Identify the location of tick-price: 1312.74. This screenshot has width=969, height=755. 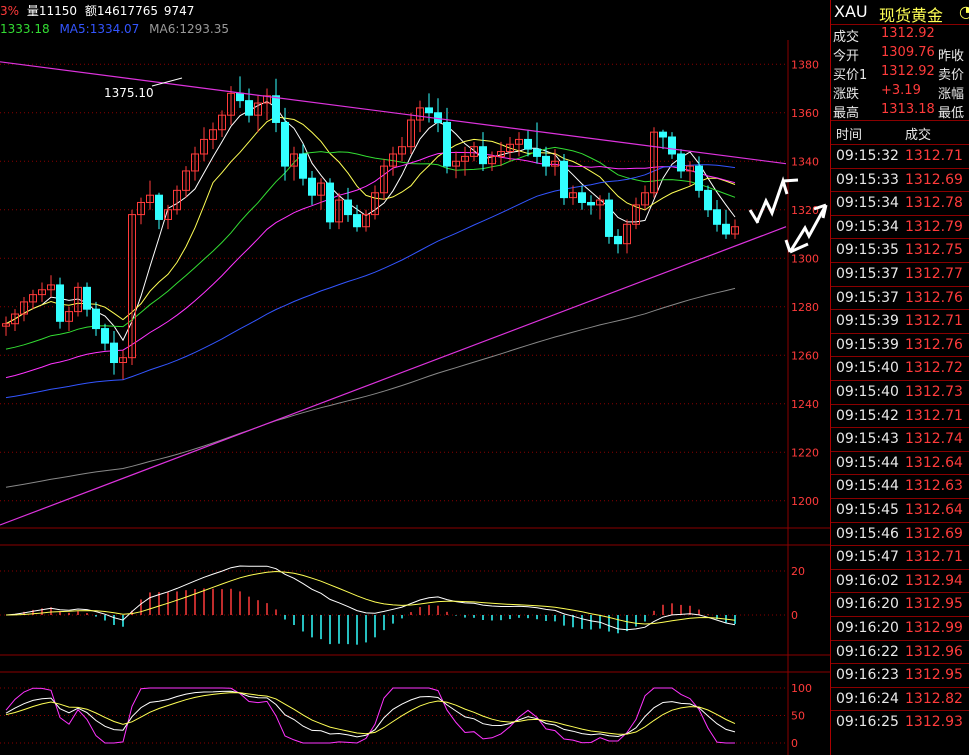
(934, 439).